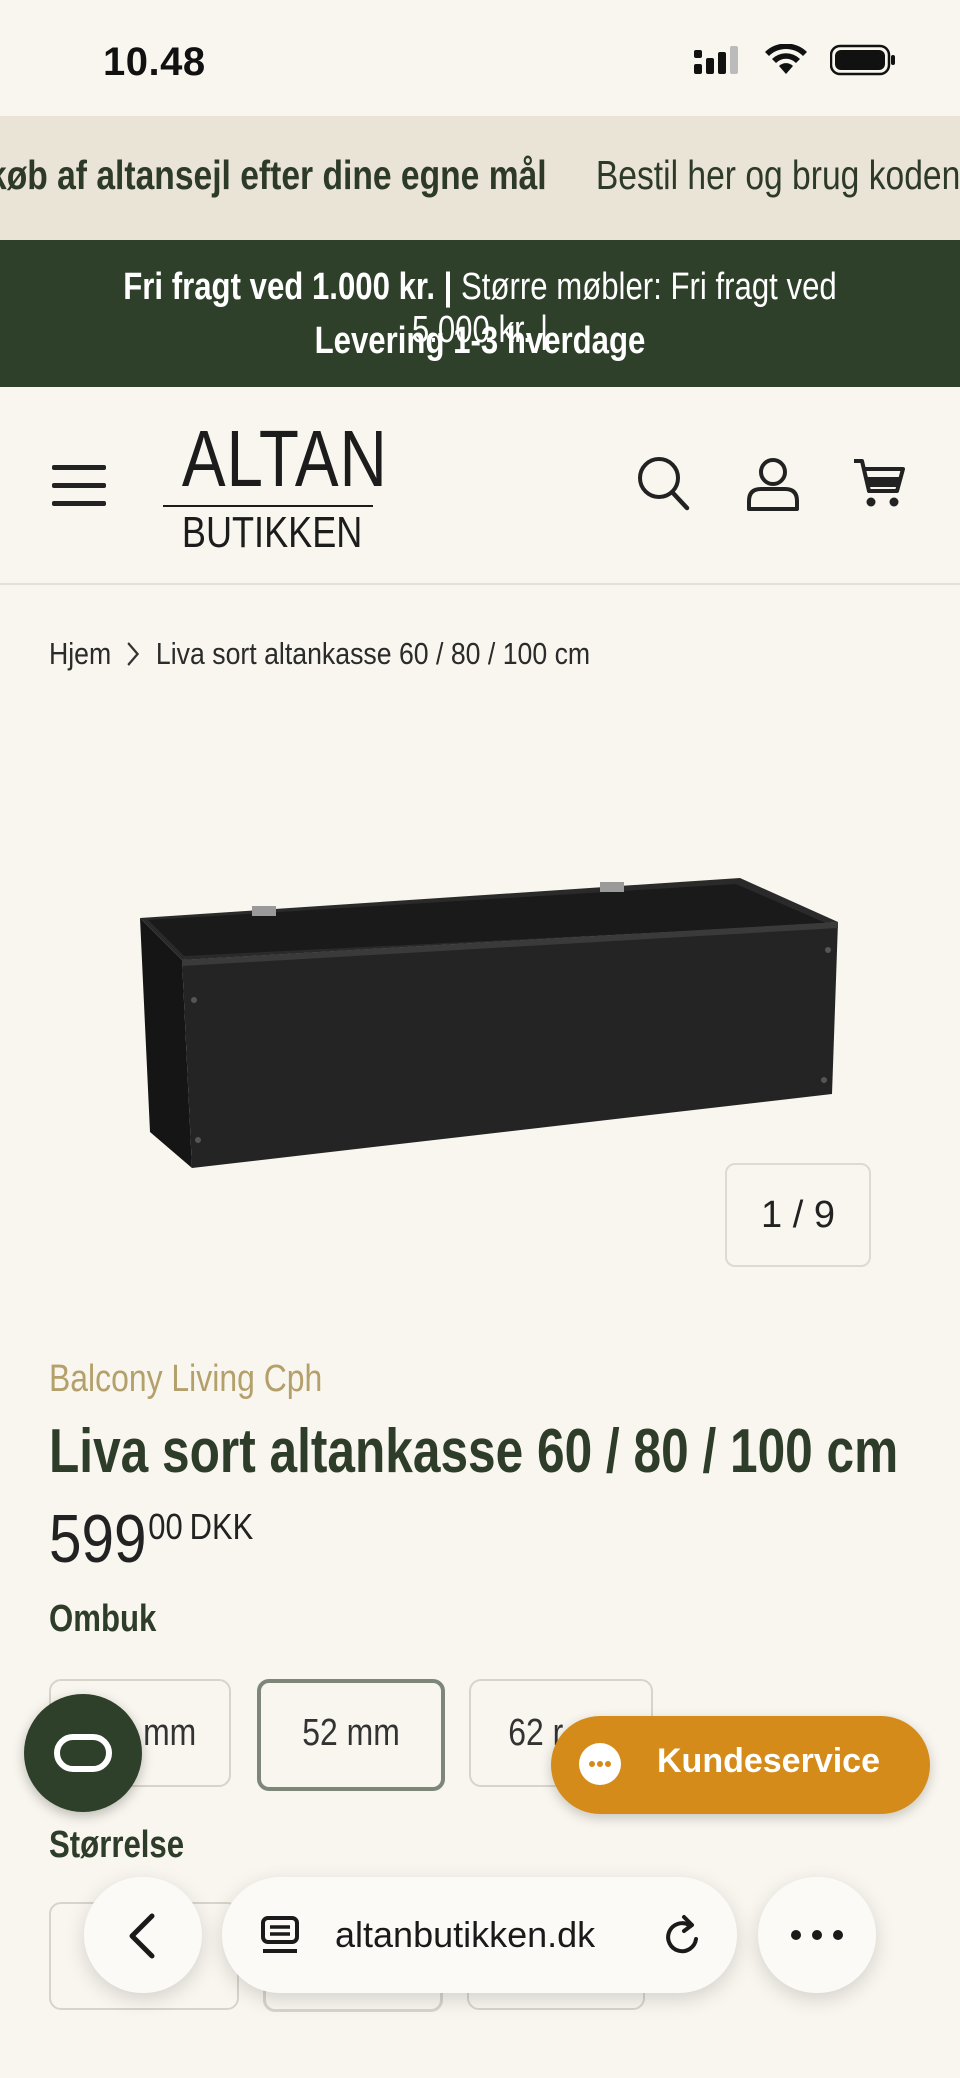 This screenshot has height=2078, width=960. Describe the element at coordinates (133, 654) in the screenshot. I see `chevron-right-icon` at that location.